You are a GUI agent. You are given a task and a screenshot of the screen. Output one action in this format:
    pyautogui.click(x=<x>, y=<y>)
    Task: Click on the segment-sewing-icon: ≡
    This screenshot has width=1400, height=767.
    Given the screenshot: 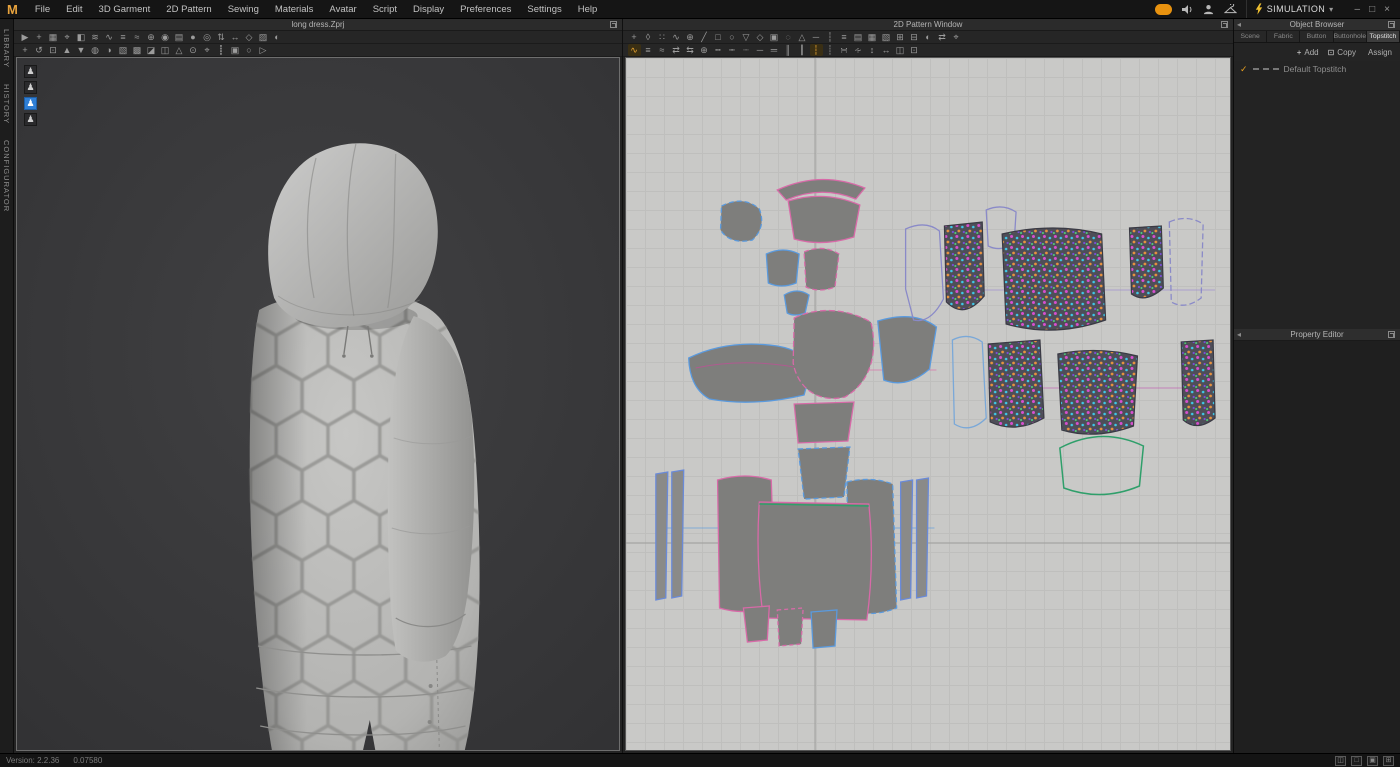 What is the action you would take?
    pyautogui.click(x=123, y=37)
    